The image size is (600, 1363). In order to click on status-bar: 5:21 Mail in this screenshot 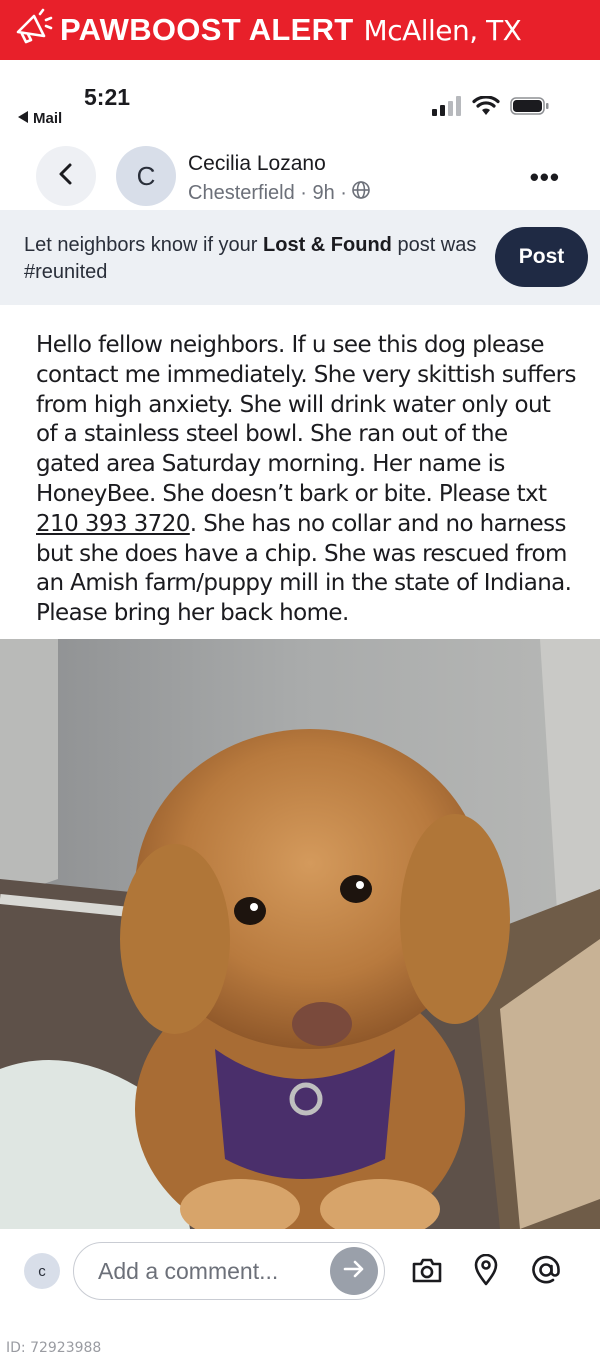, I will do `click(300, 100)`.